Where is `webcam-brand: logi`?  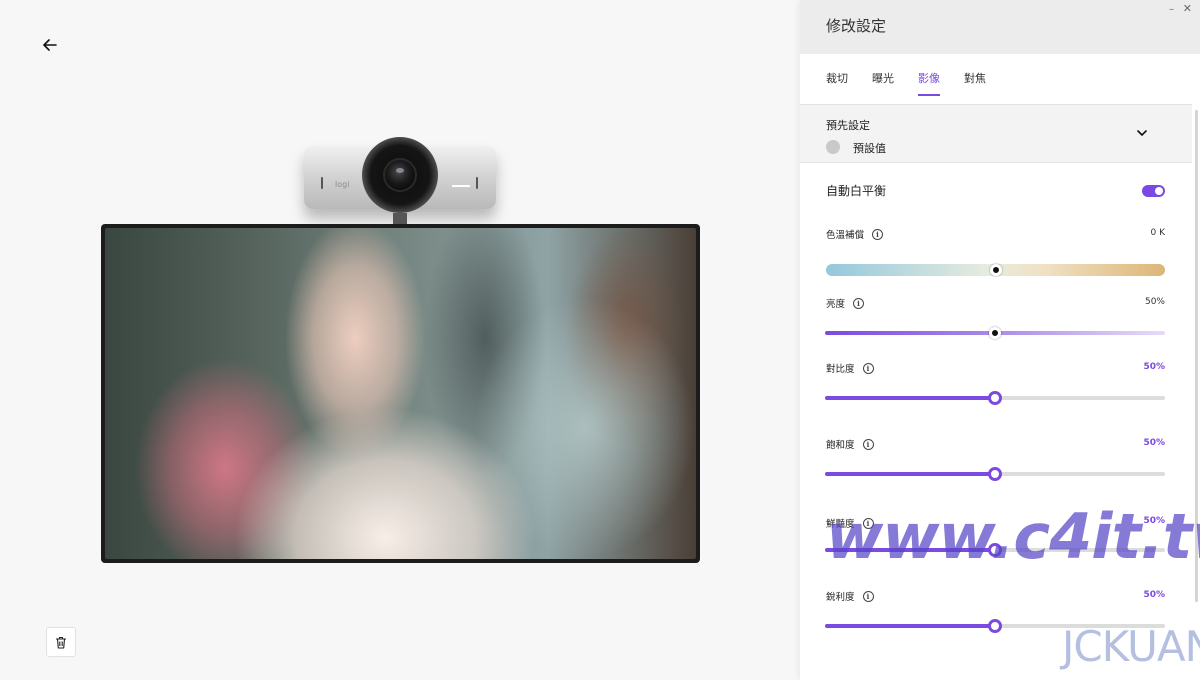
webcam-brand: logi is located at coordinates (342, 184).